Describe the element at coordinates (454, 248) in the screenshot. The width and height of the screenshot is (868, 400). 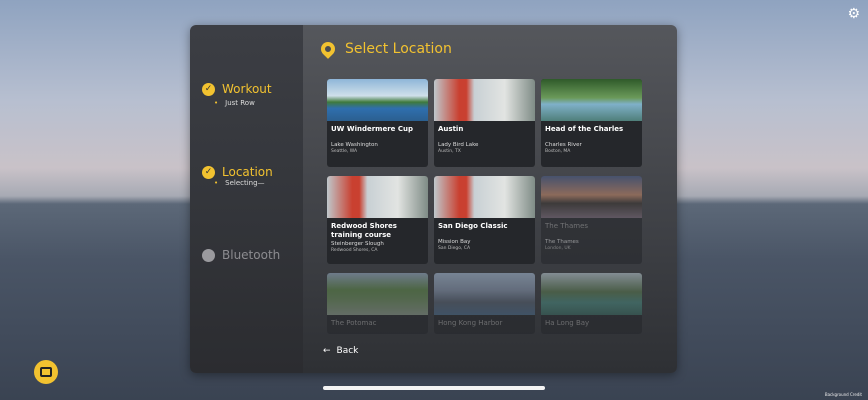
I see `location-city: San Diego, CA` at that location.